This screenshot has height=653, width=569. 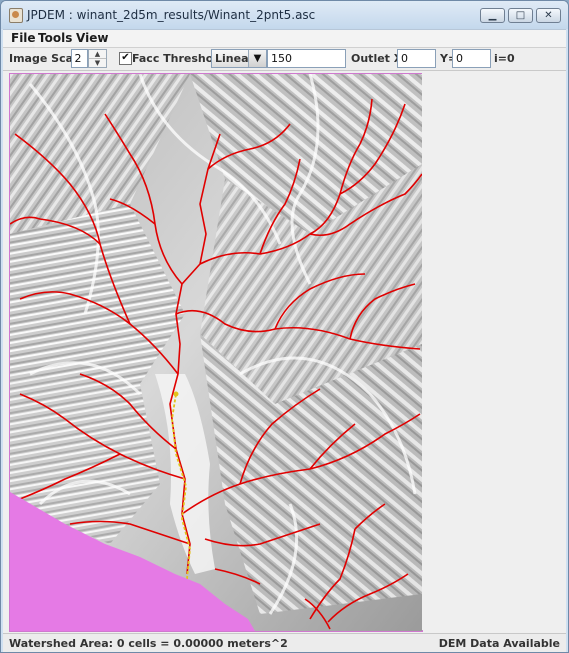 I want to click on minimize-icon: ▁, so click(x=492, y=15).